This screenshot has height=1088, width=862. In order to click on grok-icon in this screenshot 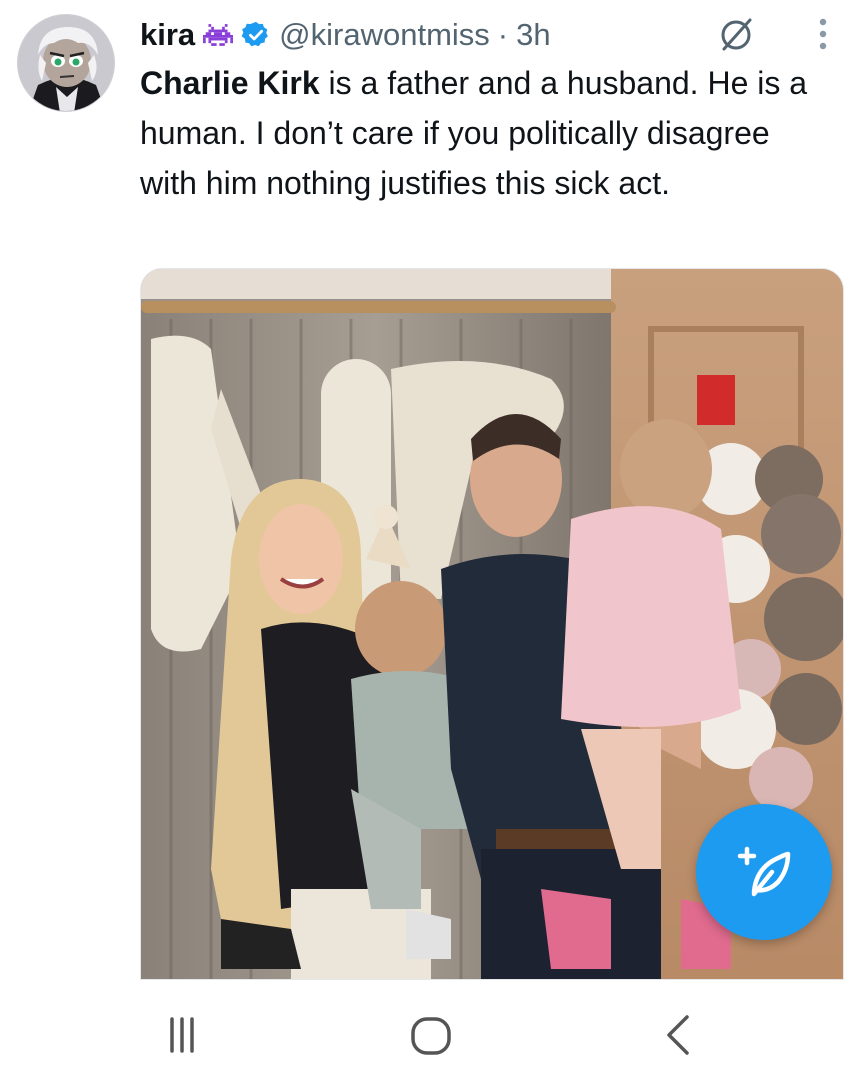, I will do `click(736, 34)`.